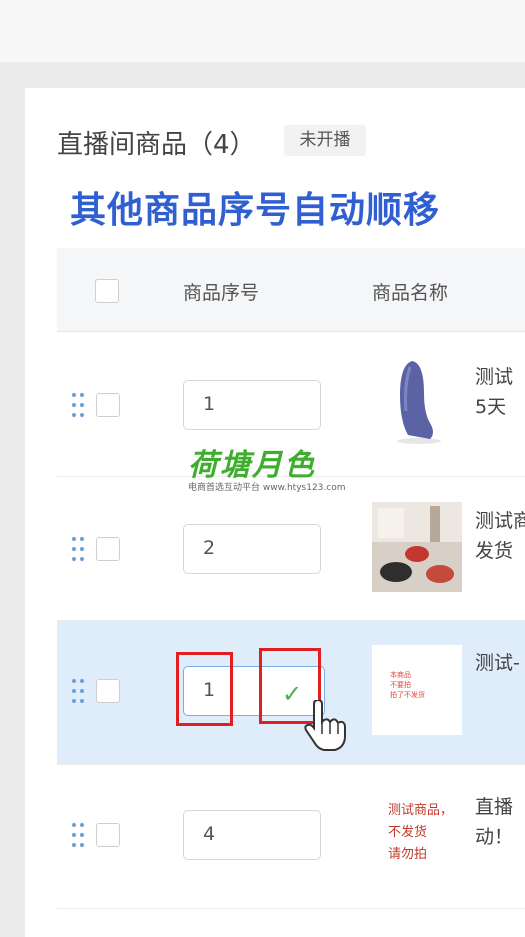 This screenshot has height=937, width=525. Describe the element at coordinates (252, 405) in the screenshot. I see `seq-input: 1` at that location.